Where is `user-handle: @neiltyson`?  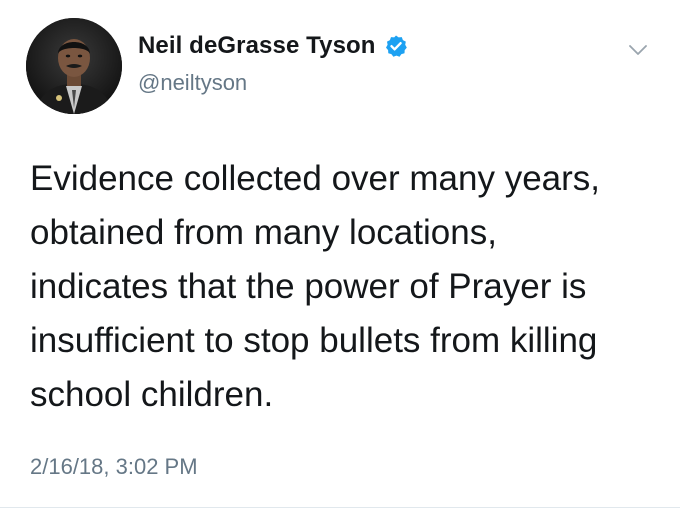
user-handle: @neiltyson is located at coordinates (192, 83).